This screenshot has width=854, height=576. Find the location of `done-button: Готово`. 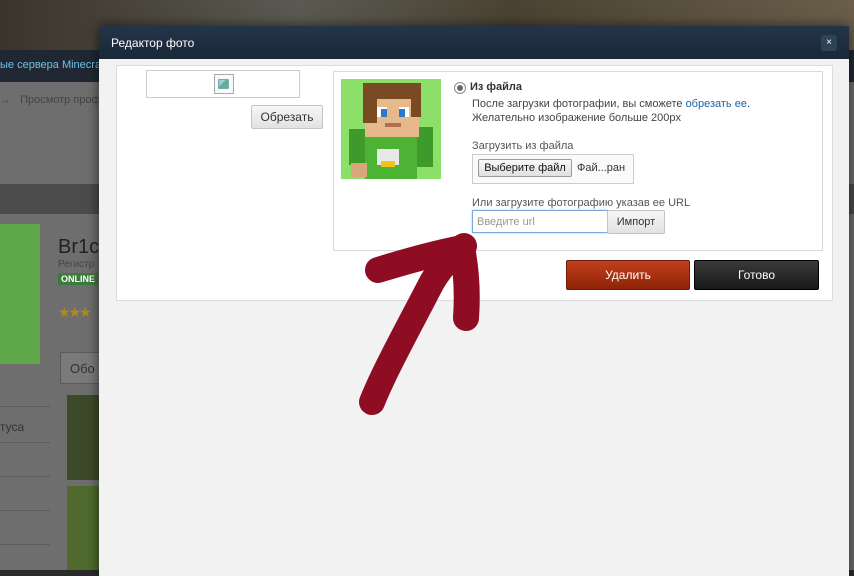

done-button: Готово is located at coordinates (756, 275).